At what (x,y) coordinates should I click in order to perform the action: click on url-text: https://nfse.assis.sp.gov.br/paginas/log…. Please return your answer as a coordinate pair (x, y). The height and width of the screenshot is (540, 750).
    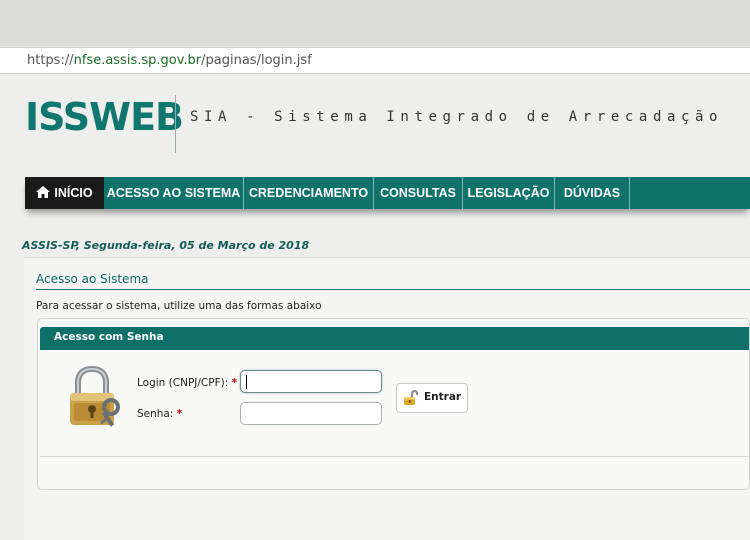
    Looking at the image, I should click on (169, 60).